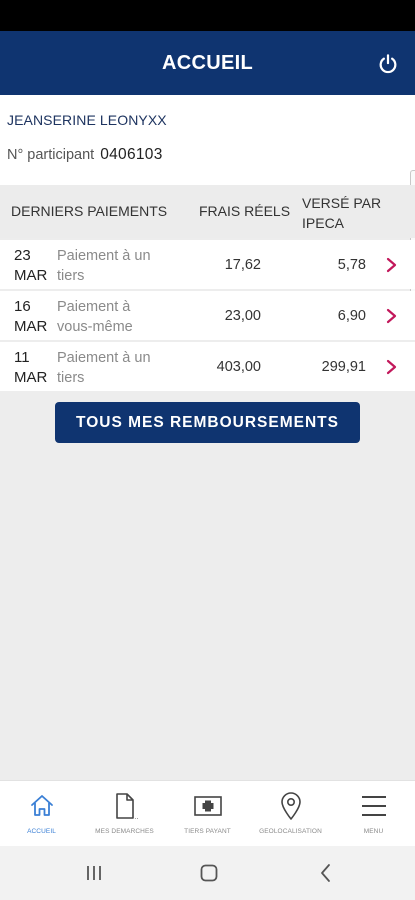  I want to click on nav-item-tiers-payant: TIERS PAYANT, so click(207, 814).